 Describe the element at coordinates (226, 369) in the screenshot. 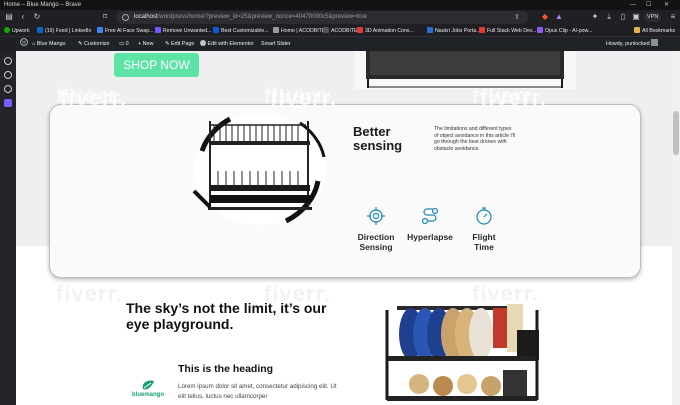

I see `section-heading: This is the heading` at that location.